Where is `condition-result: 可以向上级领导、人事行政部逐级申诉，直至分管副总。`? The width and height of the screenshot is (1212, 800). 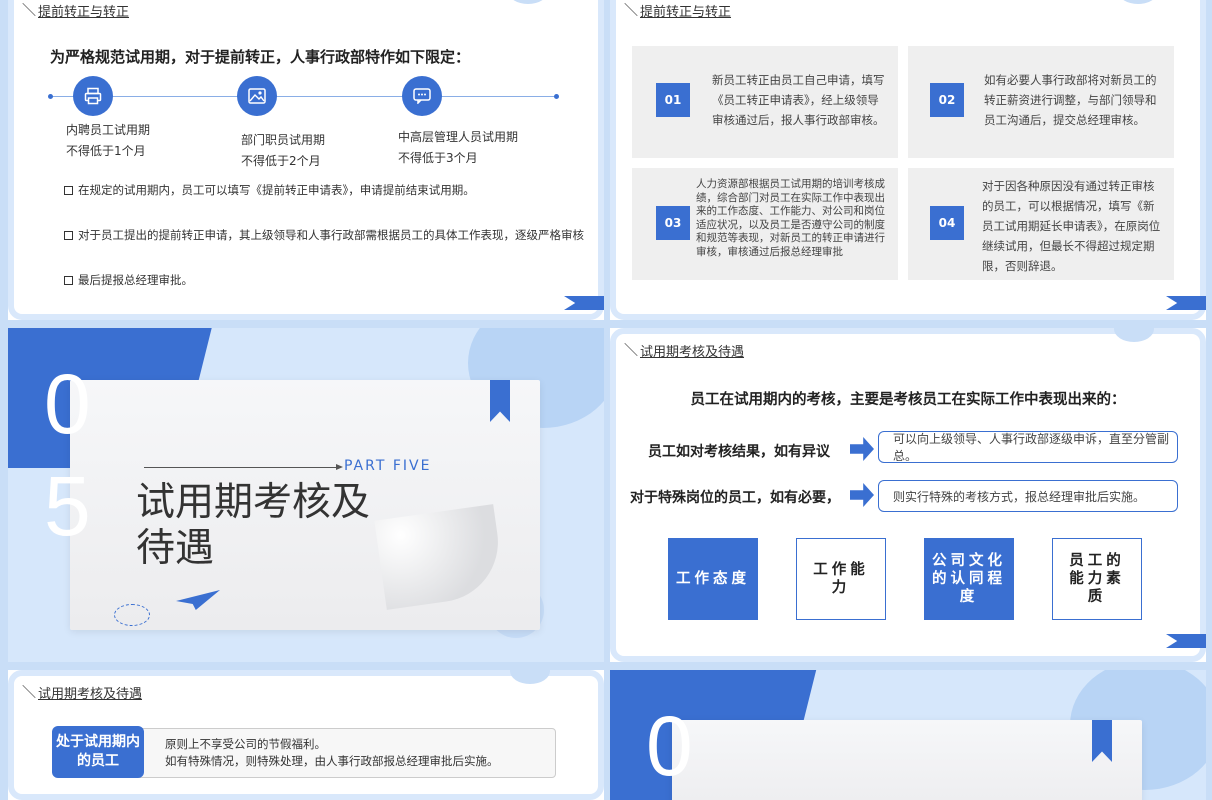
condition-result: 可以向上级领导、人事行政部逐级申诉，直至分管副总。 is located at coordinates (1028, 447).